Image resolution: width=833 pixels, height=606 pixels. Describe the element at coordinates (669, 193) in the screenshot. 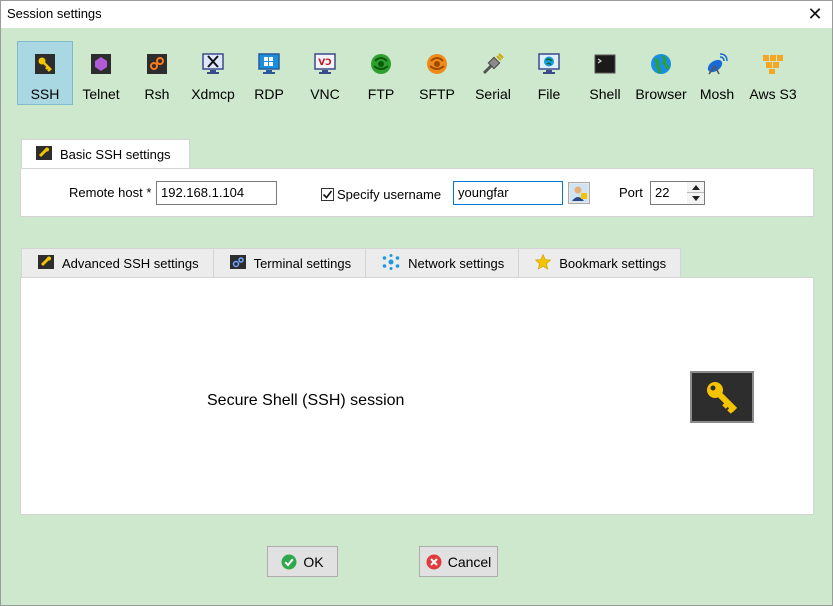

I see `port-input: 22` at that location.